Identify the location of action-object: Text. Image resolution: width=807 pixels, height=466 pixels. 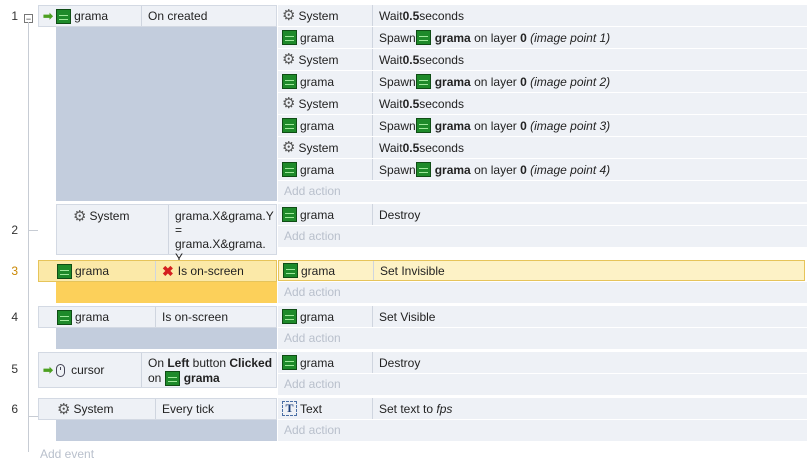
(311, 408).